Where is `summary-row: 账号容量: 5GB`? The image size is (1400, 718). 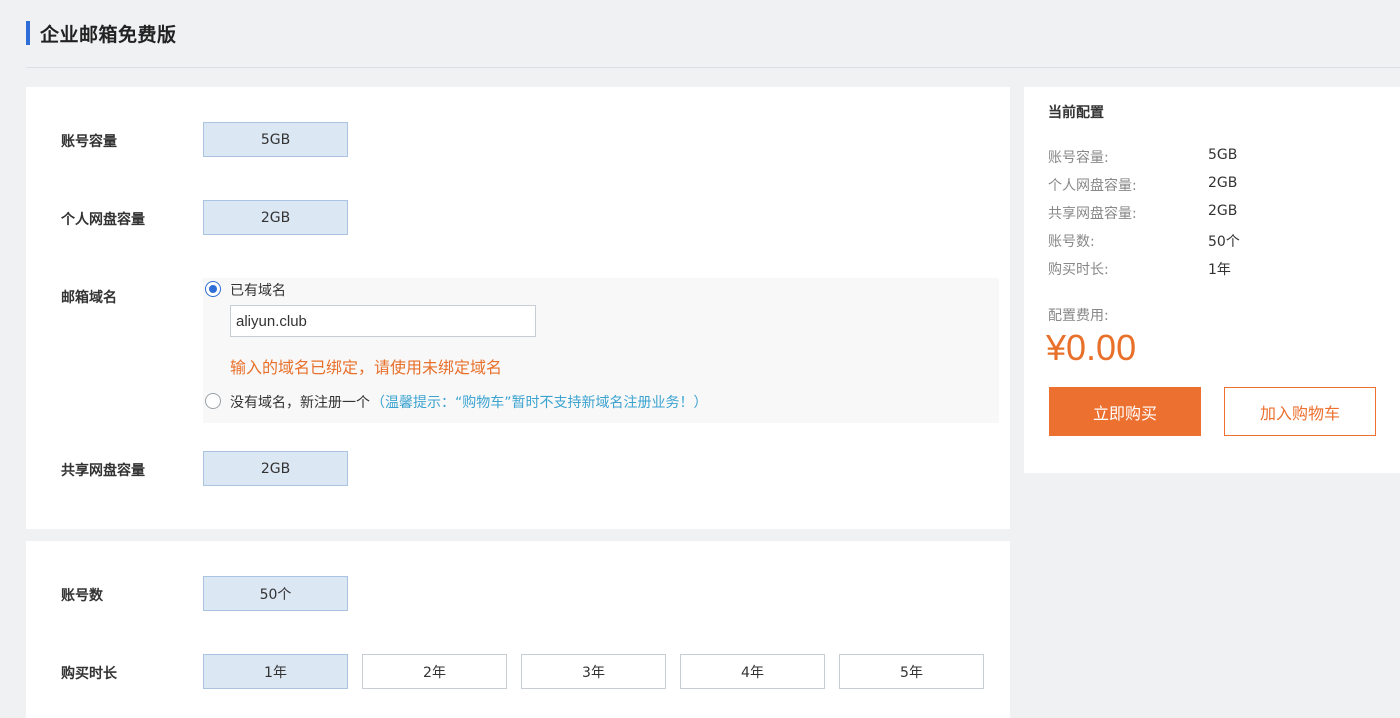 summary-row: 账号容量: 5GB is located at coordinates (1218, 157).